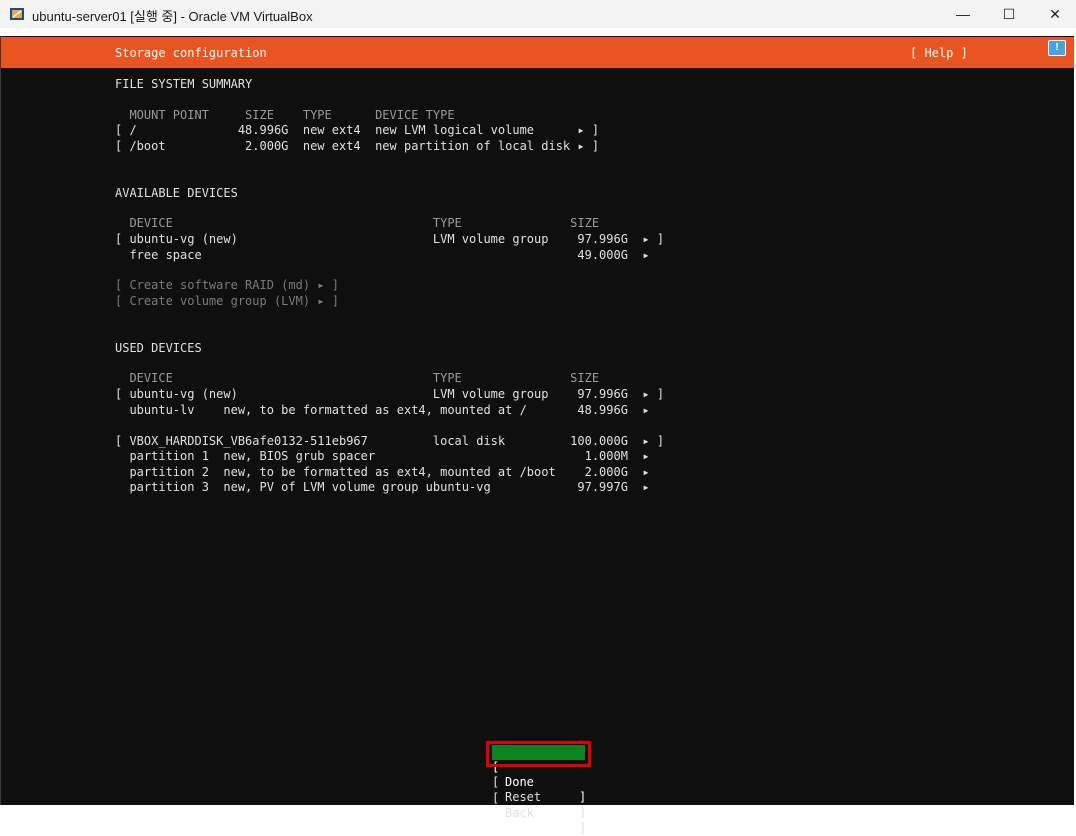 The image size is (1076, 836). Describe the element at coordinates (357, 378) in the screenshot. I see `used-devices-columns: DEVICE TYPE SIZE` at that location.